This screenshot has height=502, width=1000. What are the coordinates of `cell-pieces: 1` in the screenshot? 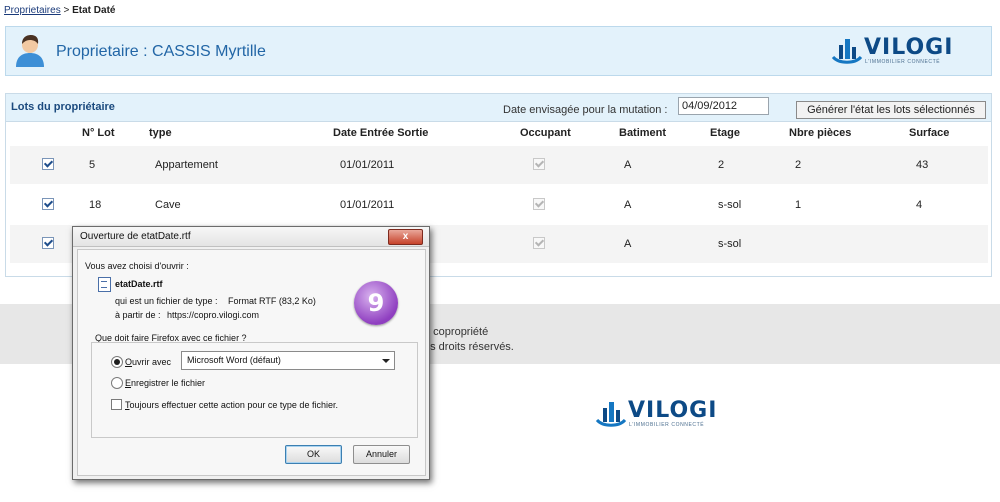 It's located at (798, 205).